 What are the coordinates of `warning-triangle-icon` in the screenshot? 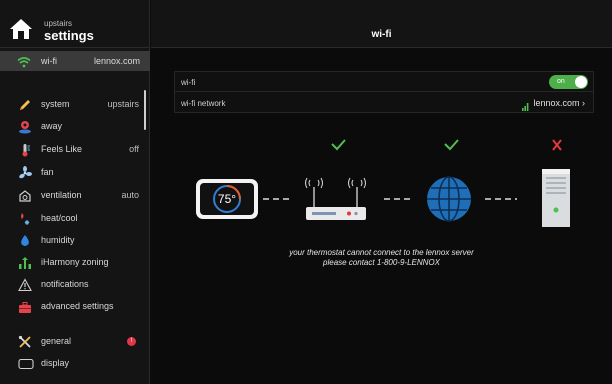 It's located at (25, 285).